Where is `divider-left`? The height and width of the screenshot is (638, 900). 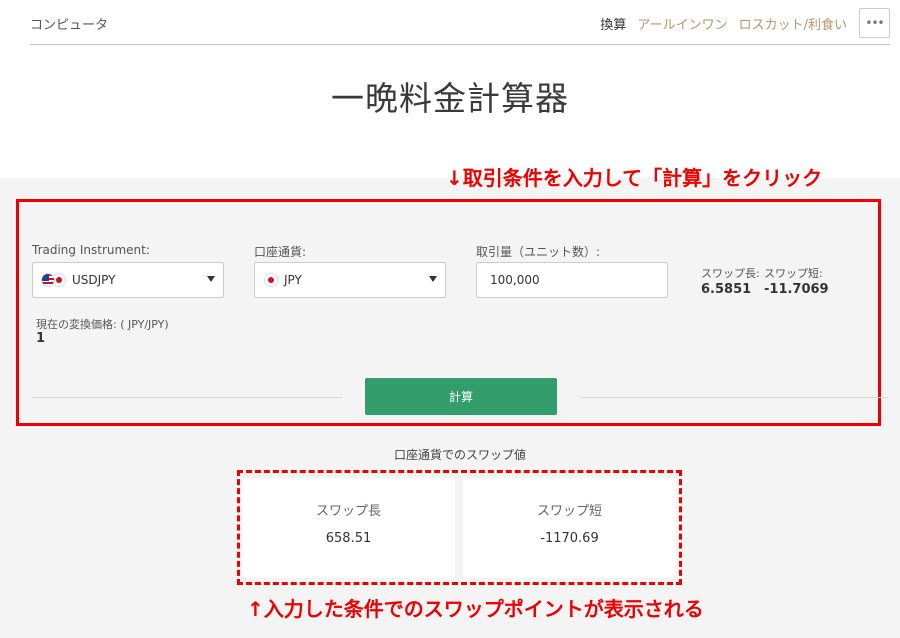 divider-left is located at coordinates (187, 397).